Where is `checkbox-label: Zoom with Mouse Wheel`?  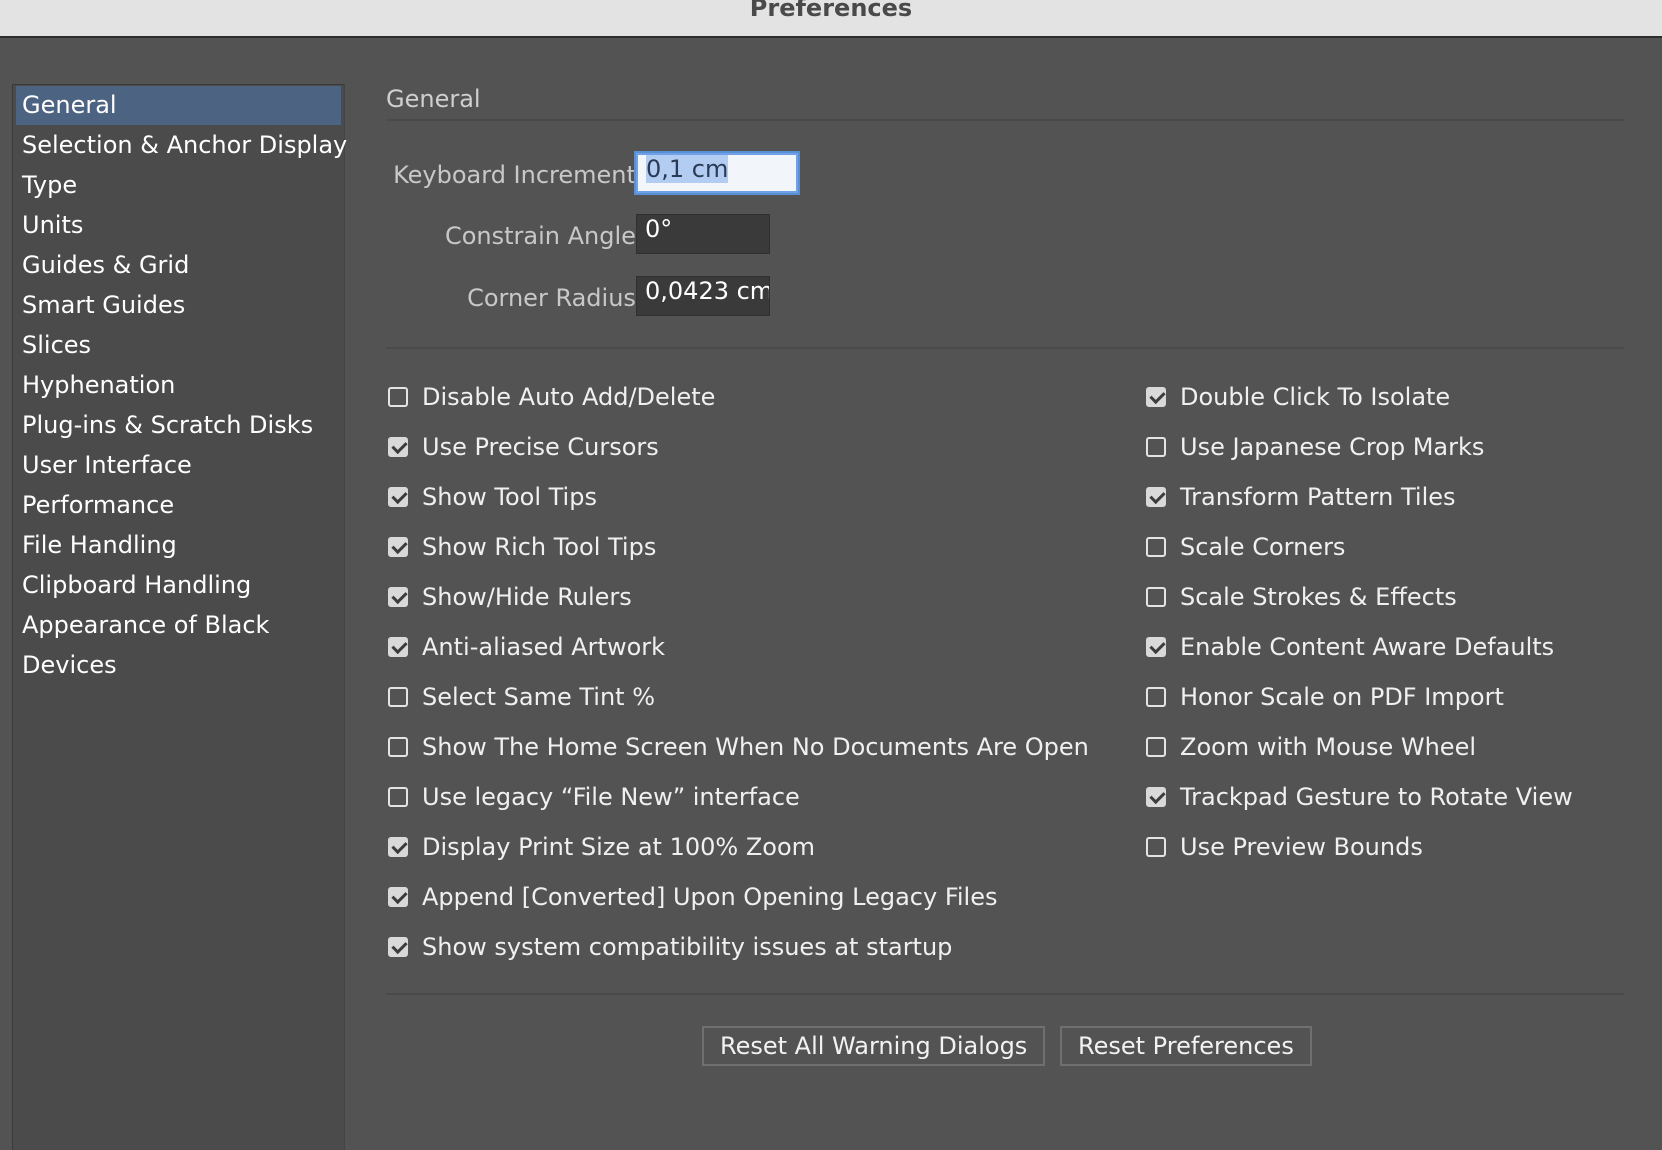 checkbox-label: Zoom with Mouse Wheel is located at coordinates (1328, 747).